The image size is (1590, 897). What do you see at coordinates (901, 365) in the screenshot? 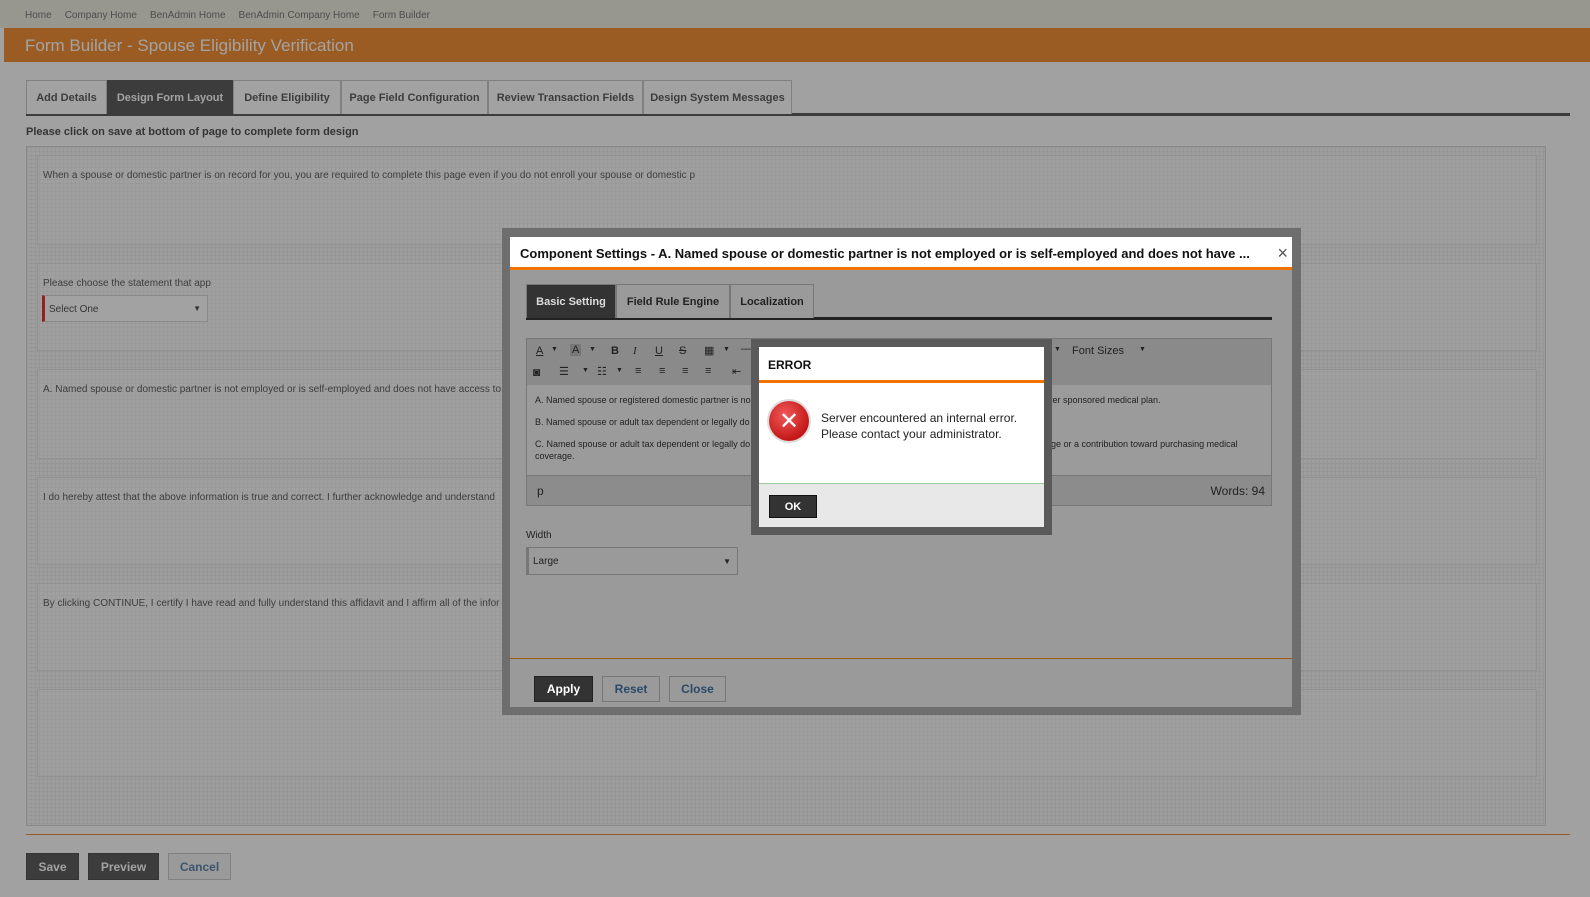
I see `error-dialog-header: ERROR` at bounding box center [901, 365].